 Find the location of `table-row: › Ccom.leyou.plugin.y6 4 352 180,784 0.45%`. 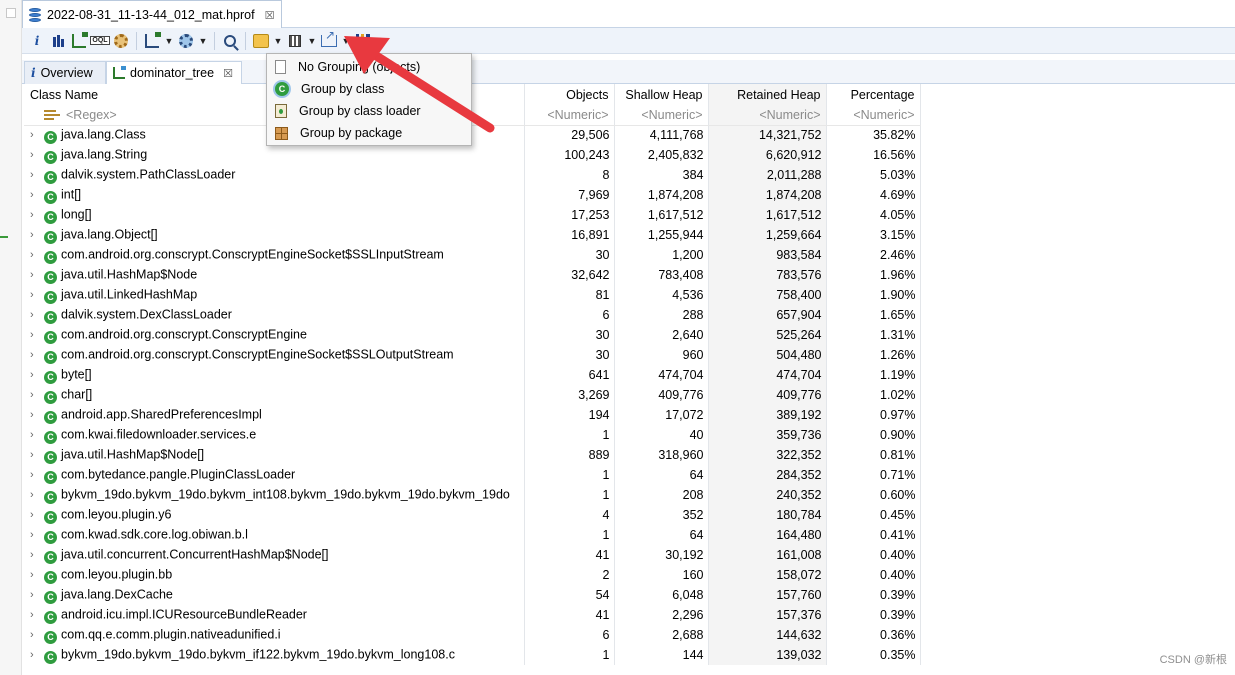

table-row: › Ccom.leyou.plugin.y6 4 352 180,784 0.45% is located at coordinates (472, 515).